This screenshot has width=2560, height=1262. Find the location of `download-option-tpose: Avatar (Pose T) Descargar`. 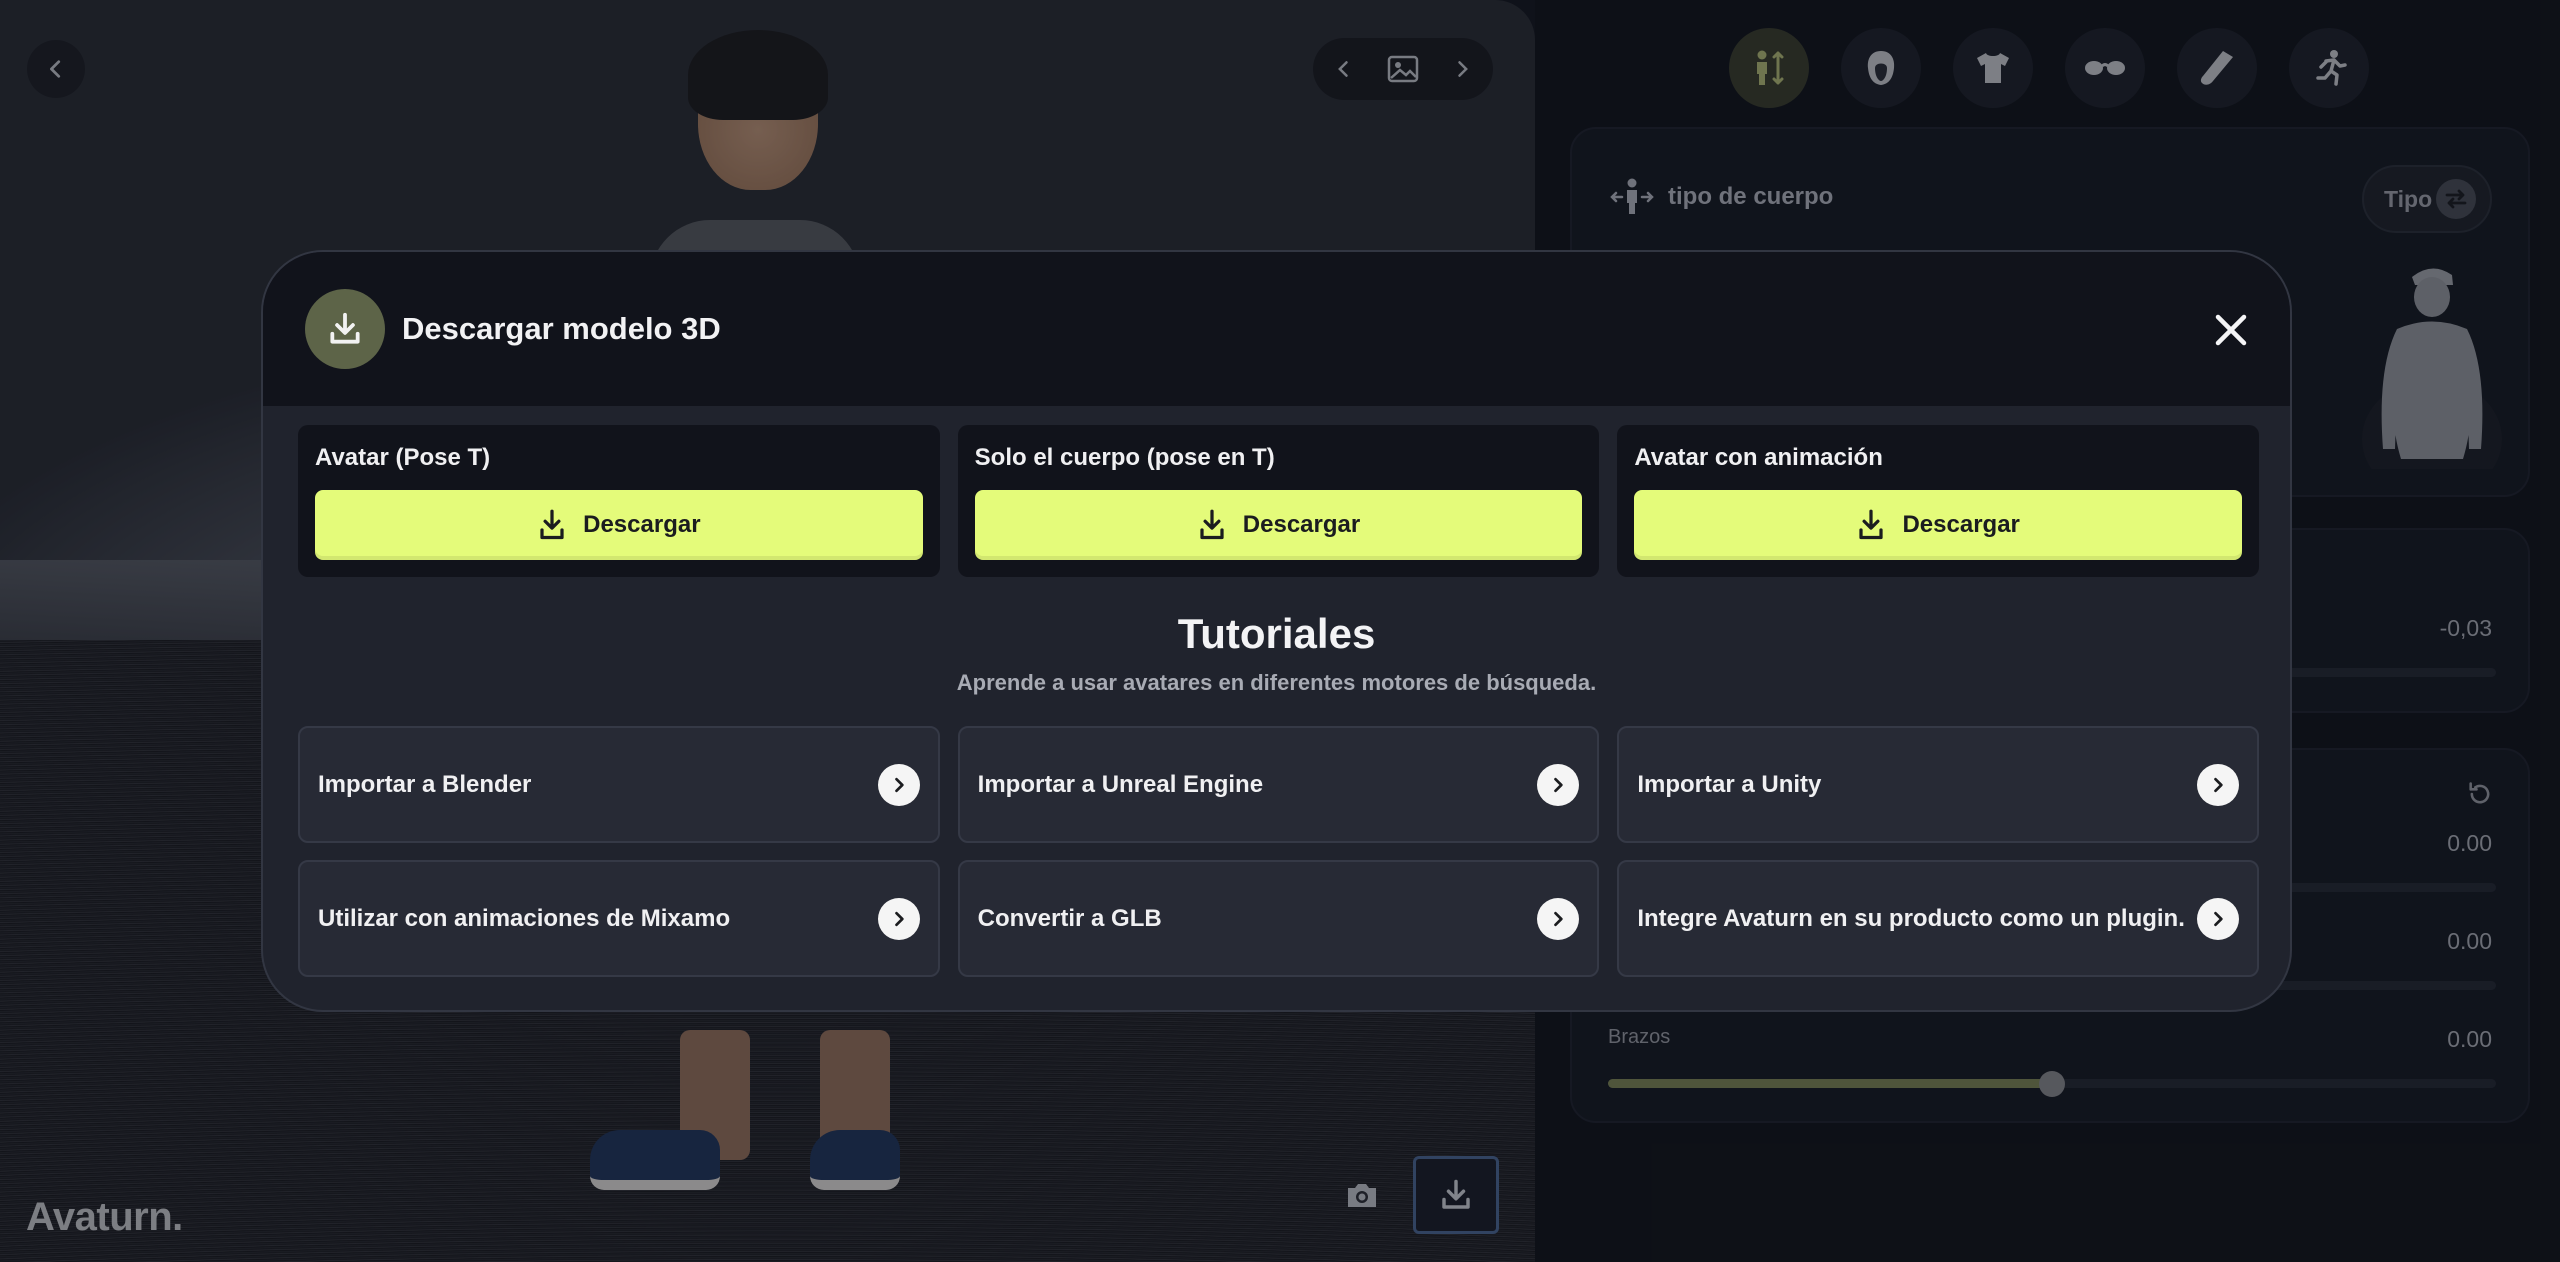

download-option-tpose: Avatar (Pose T) Descargar is located at coordinates (619, 501).